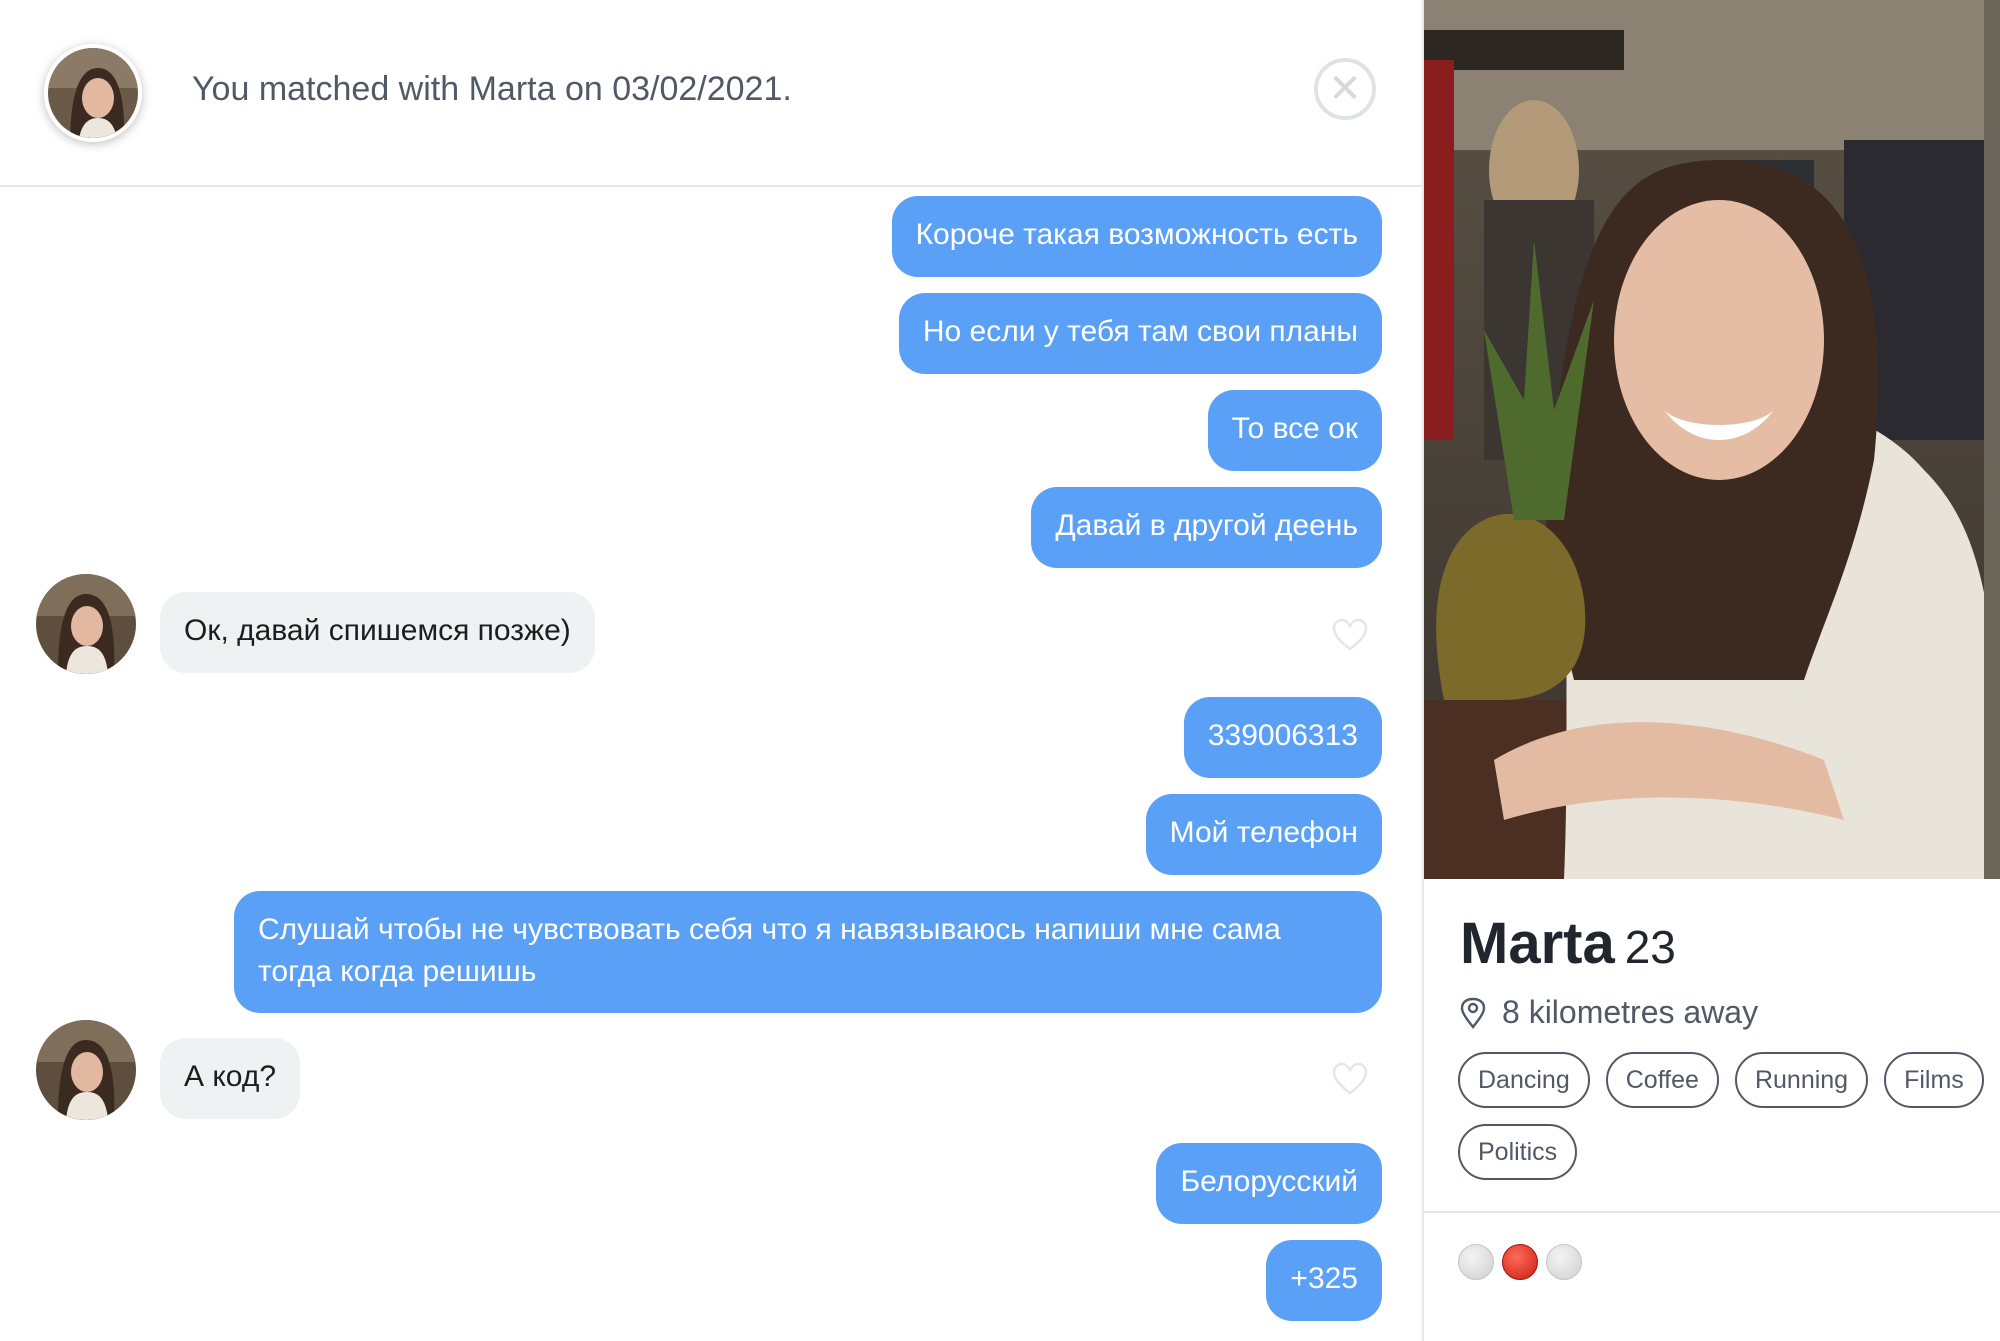 The width and height of the screenshot is (2000, 1341). What do you see at coordinates (1473, 1013) in the screenshot?
I see `location-pin-icon` at bounding box center [1473, 1013].